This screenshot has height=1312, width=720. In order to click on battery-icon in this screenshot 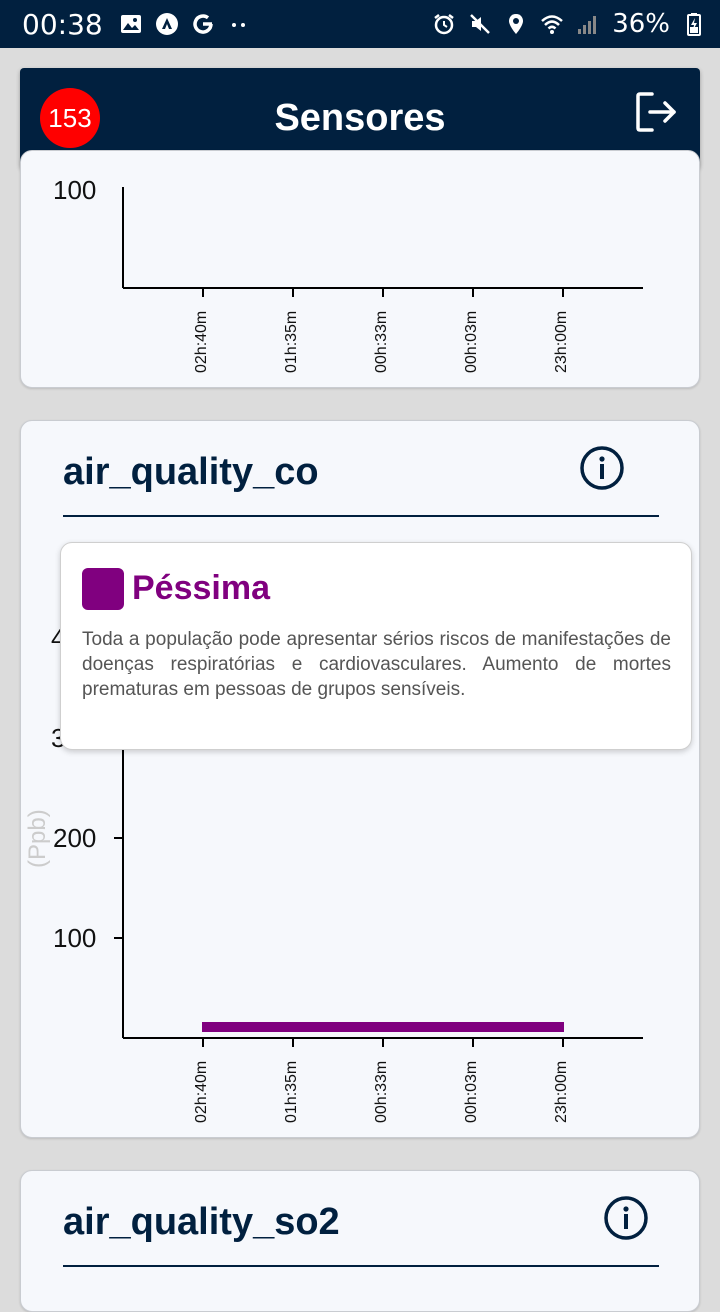, I will do `click(694, 24)`.